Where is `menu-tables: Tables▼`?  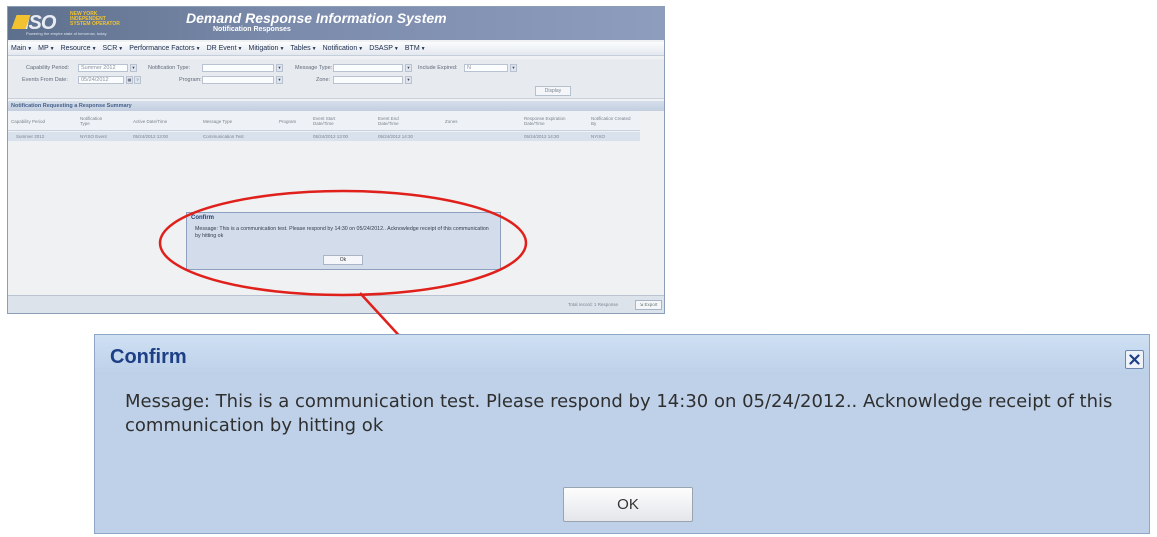 menu-tables: Tables▼ is located at coordinates (303, 48).